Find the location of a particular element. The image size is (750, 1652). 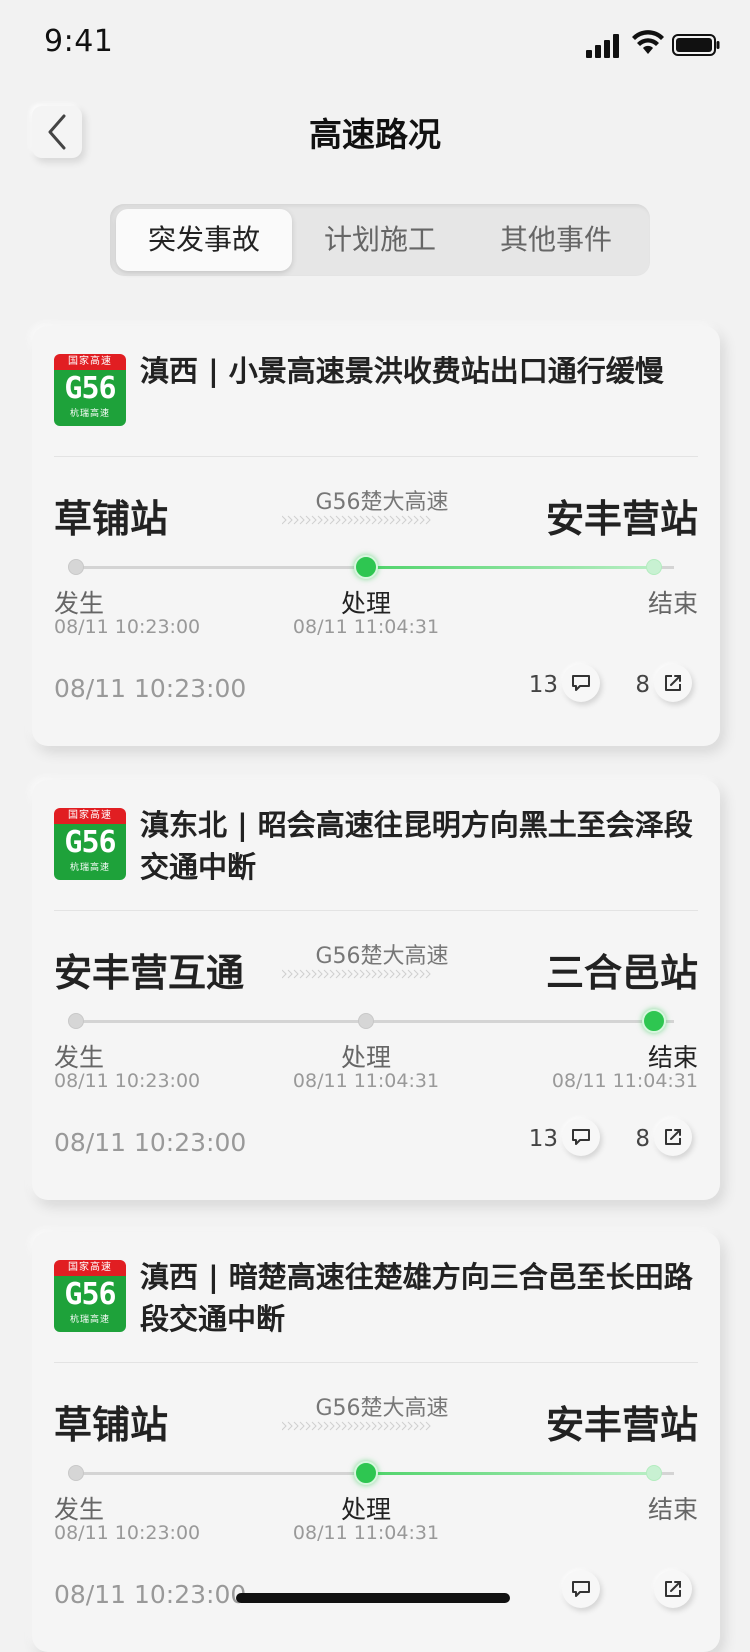

page-title: 高速路况 is located at coordinates (375, 134).